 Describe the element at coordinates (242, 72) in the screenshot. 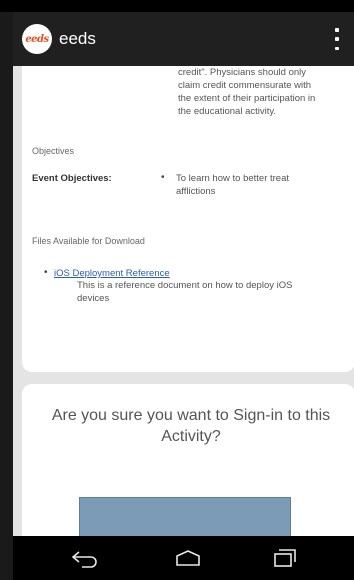

I see `credit-description-cut-line: credit". Physicians should only` at that location.